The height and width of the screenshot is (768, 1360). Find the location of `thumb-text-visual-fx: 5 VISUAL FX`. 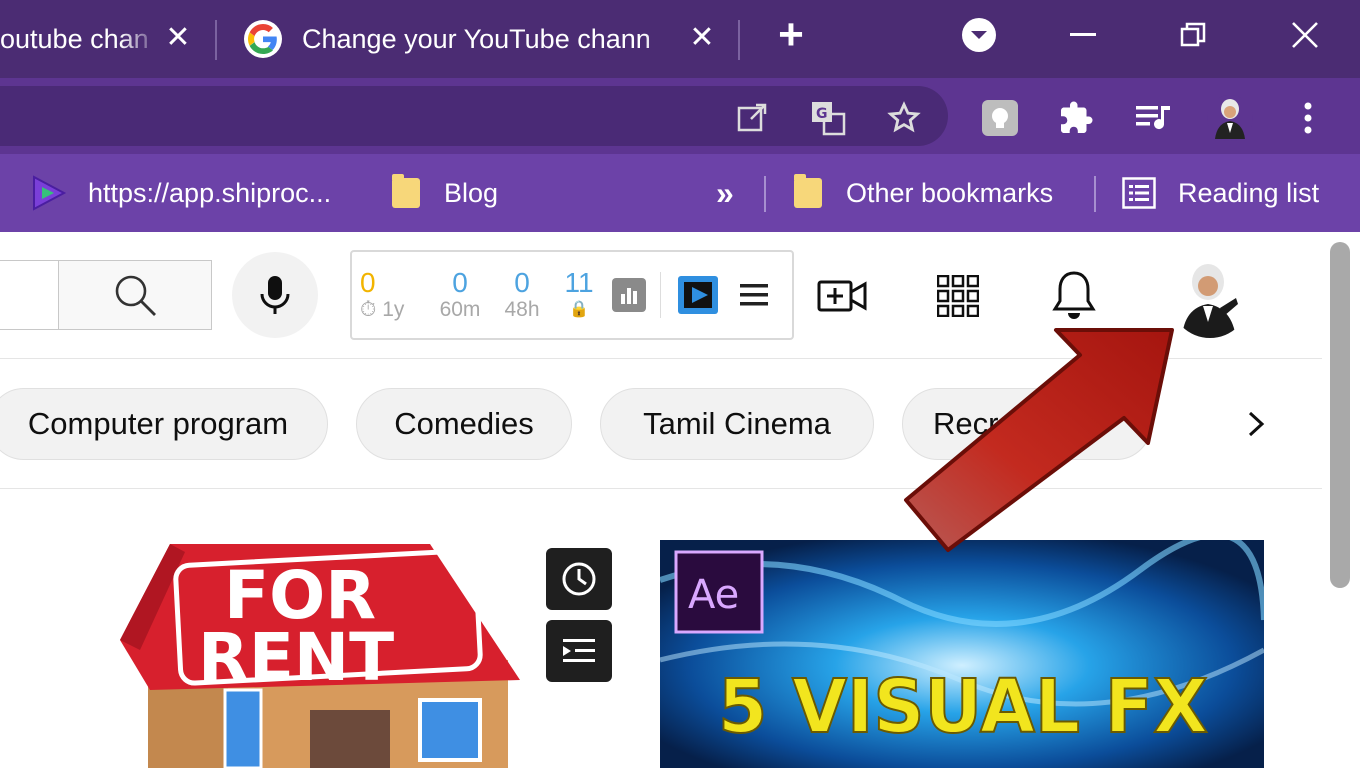

thumb-text-visual-fx: 5 VISUAL FX is located at coordinates (963, 707).